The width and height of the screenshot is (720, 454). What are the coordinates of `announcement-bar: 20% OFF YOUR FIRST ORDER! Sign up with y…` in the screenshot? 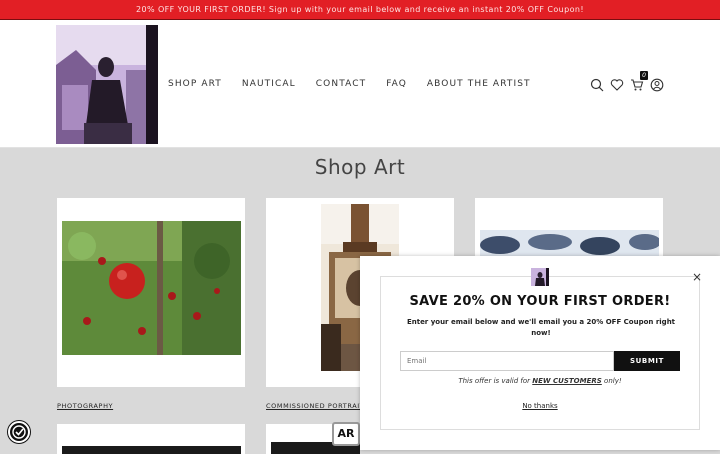 It's located at (360, 10).